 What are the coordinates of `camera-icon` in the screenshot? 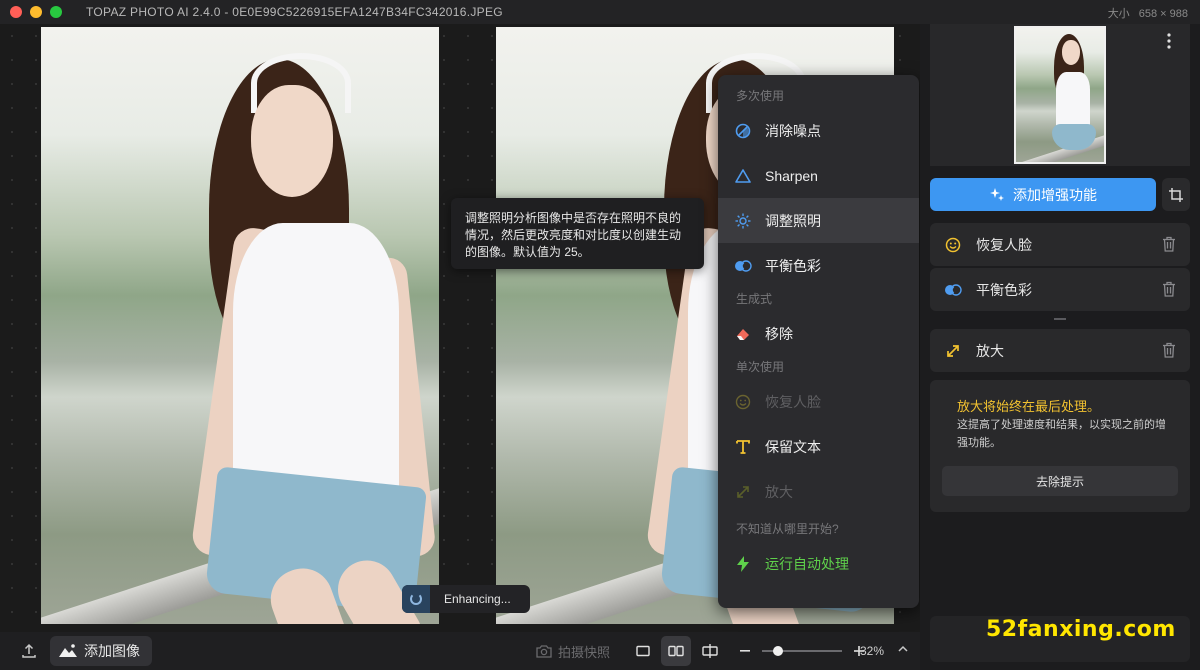 It's located at (544, 651).